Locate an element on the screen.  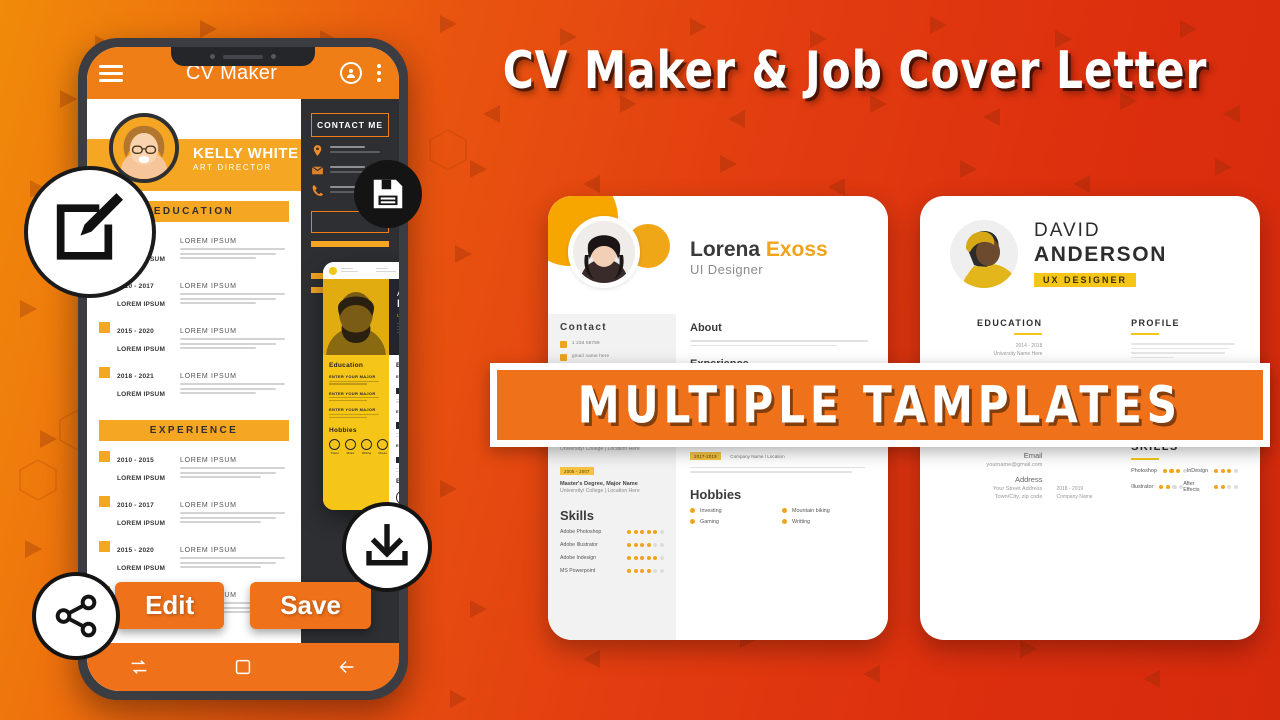
logo-dot is located at coordinates (333, 270).